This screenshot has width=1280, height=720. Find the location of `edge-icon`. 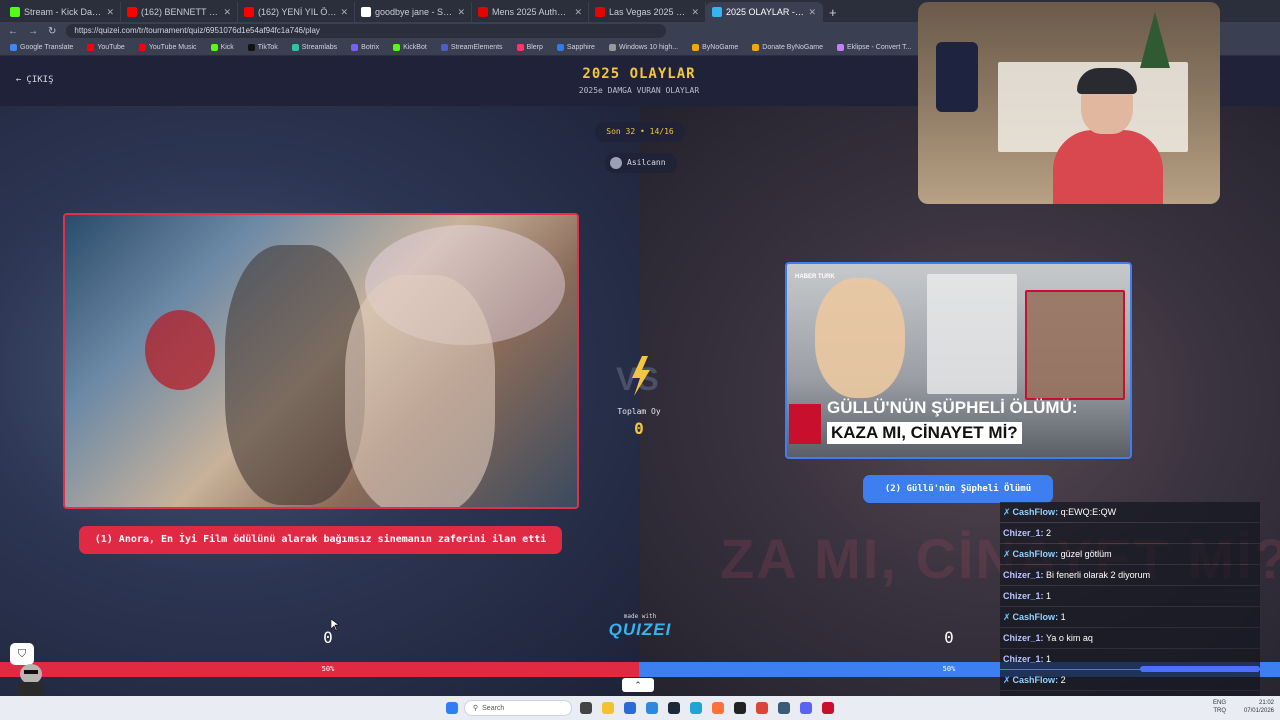

edge-icon is located at coordinates (696, 708).